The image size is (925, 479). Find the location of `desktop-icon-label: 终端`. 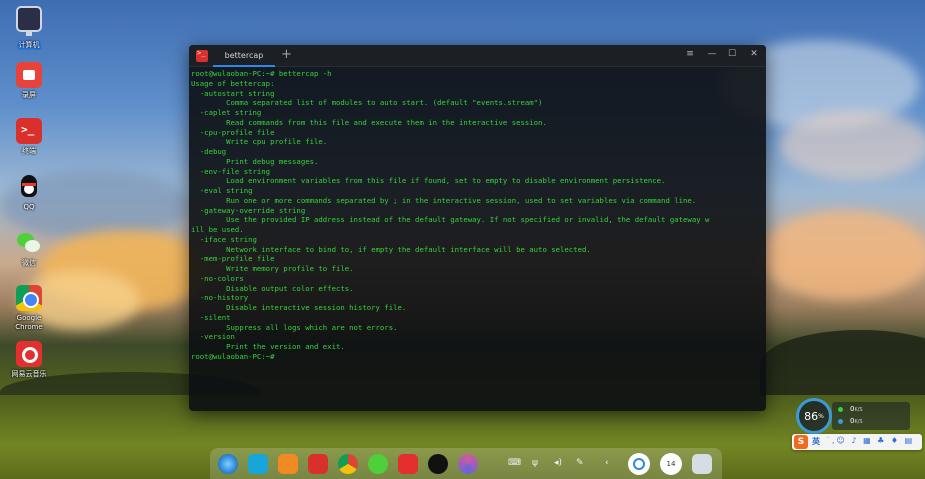

desktop-icon-label: 终端 is located at coordinates (29, 151).